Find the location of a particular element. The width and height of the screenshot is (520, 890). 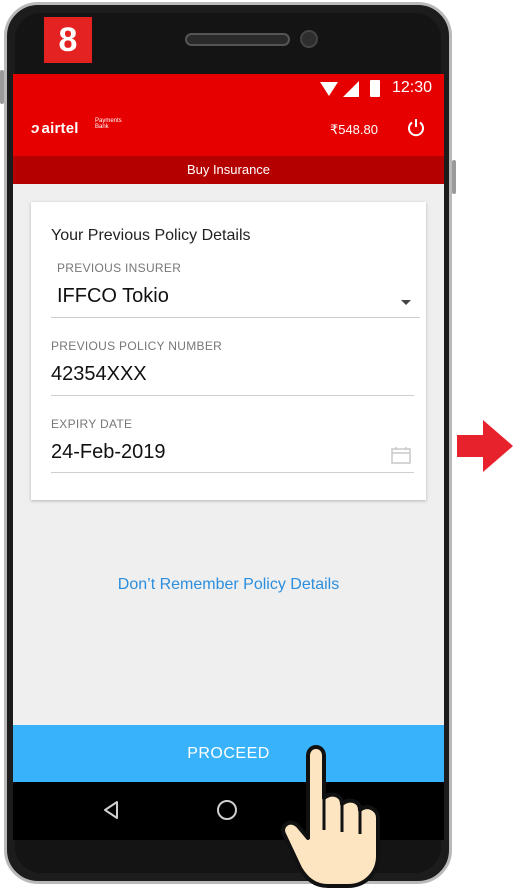

arrow-right-icon is located at coordinates (485, 446).